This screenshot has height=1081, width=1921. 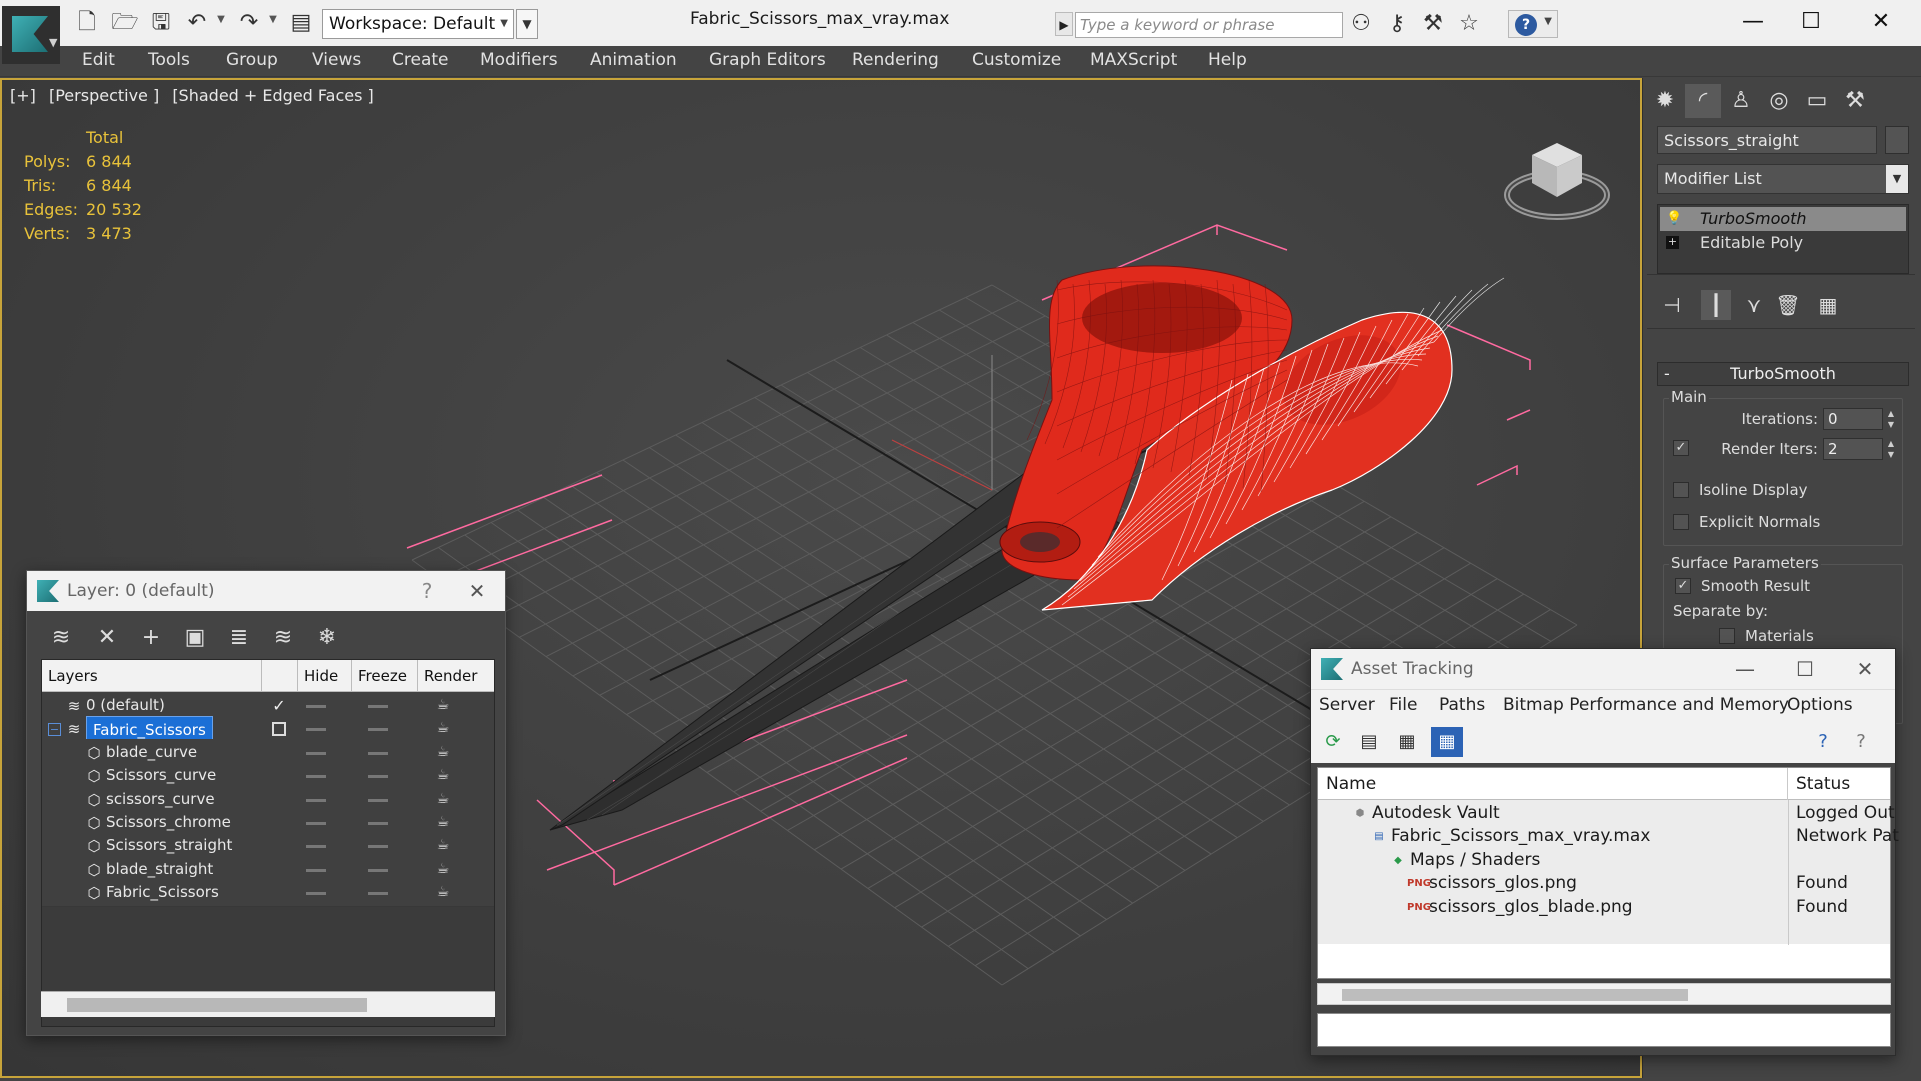 I want to click on new-file-icon: 🗋, so click(x=87, y=23).